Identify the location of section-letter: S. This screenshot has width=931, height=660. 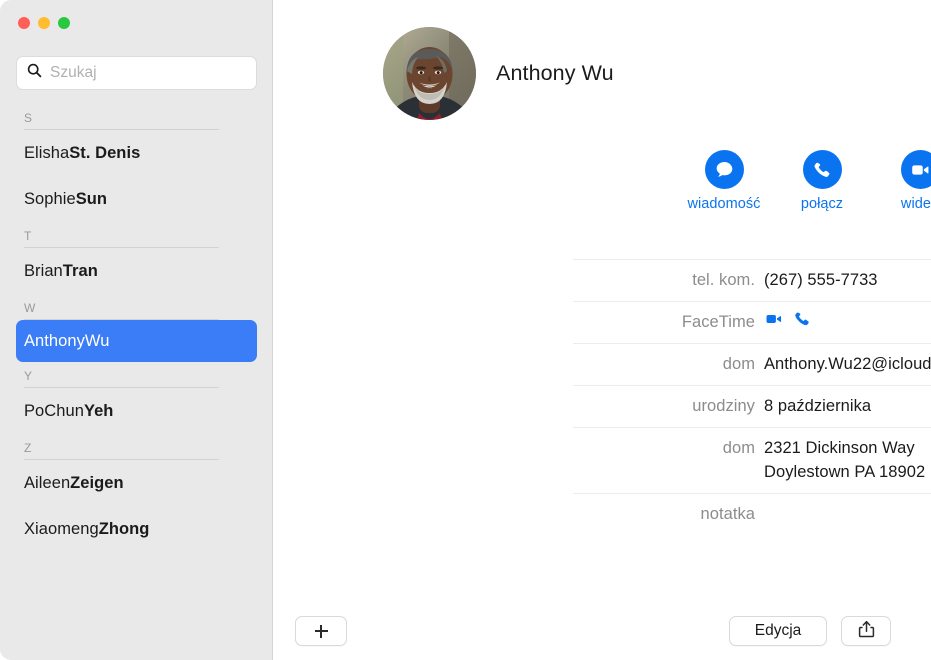
(28, 118).